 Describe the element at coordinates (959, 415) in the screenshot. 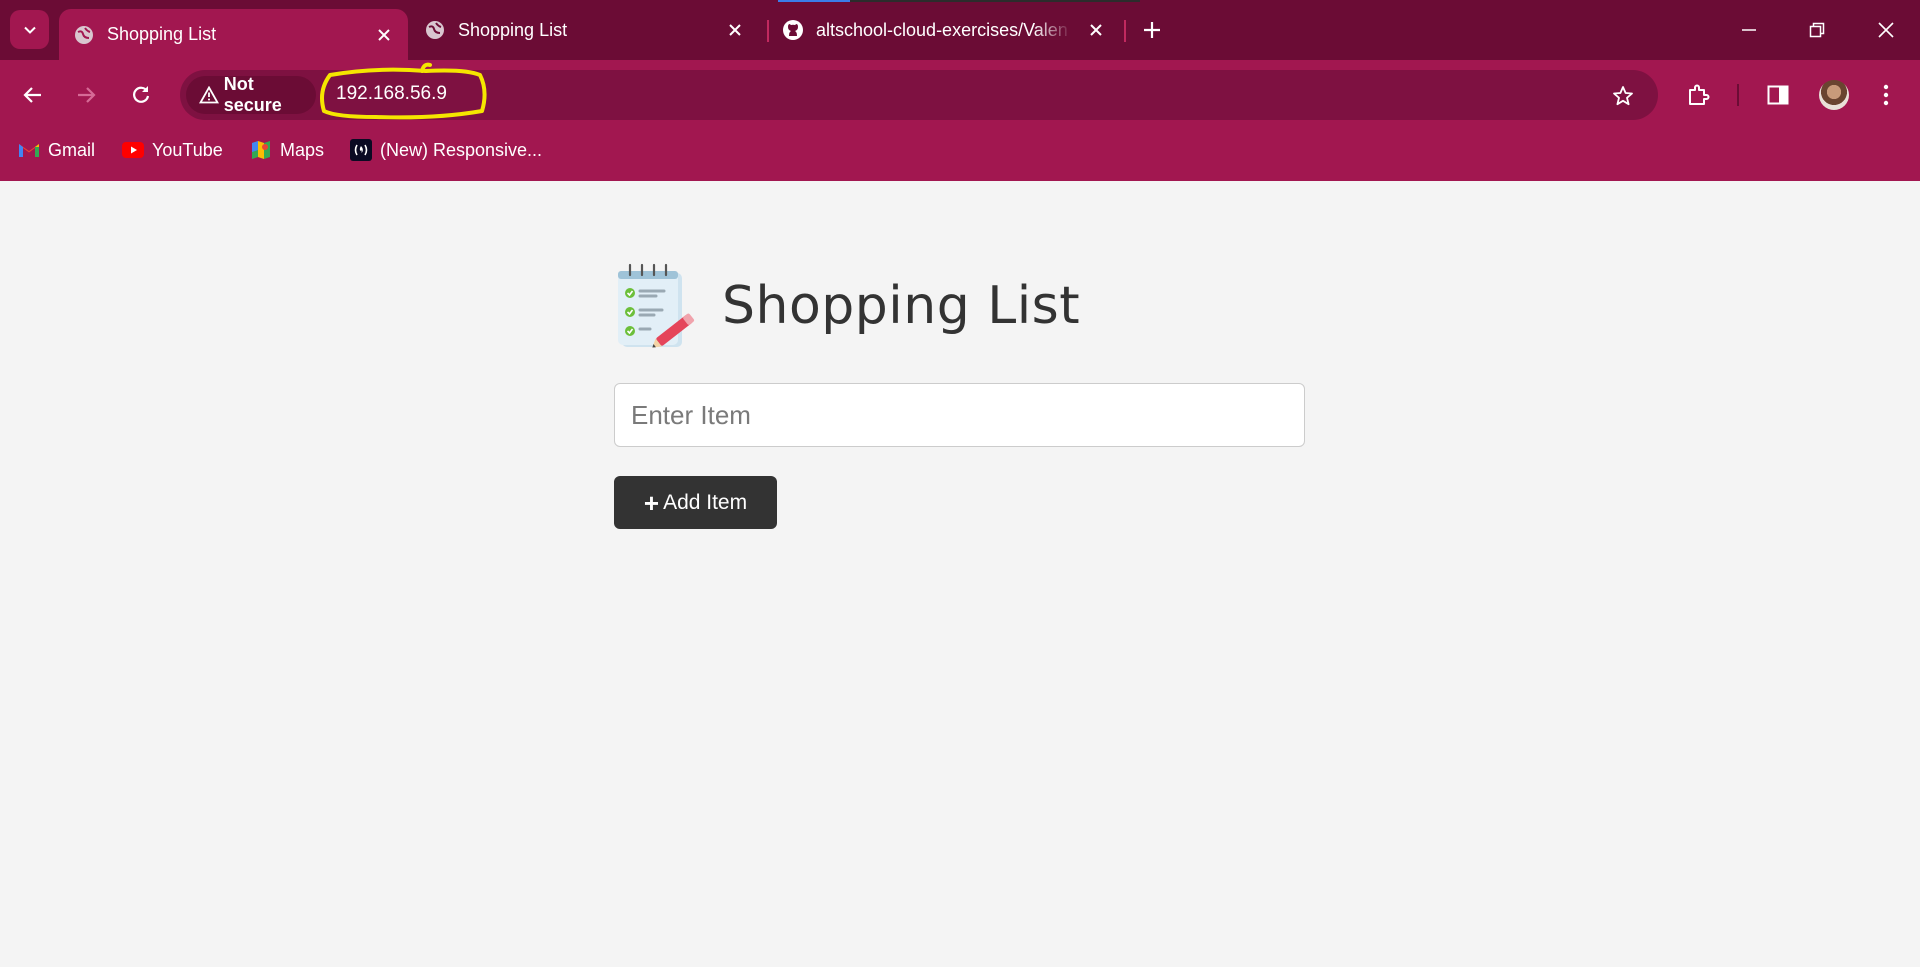

I see `item-input` at that location.